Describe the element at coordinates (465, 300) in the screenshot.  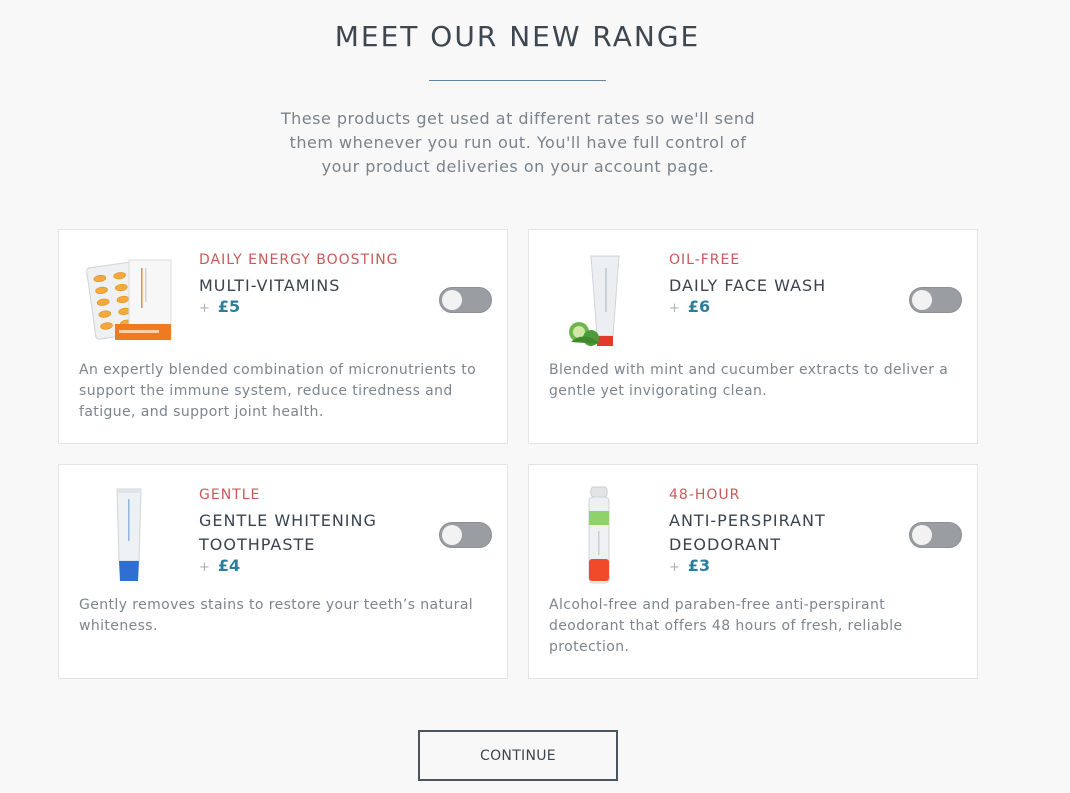
I see `add-multivitamins-toggle` at that location.